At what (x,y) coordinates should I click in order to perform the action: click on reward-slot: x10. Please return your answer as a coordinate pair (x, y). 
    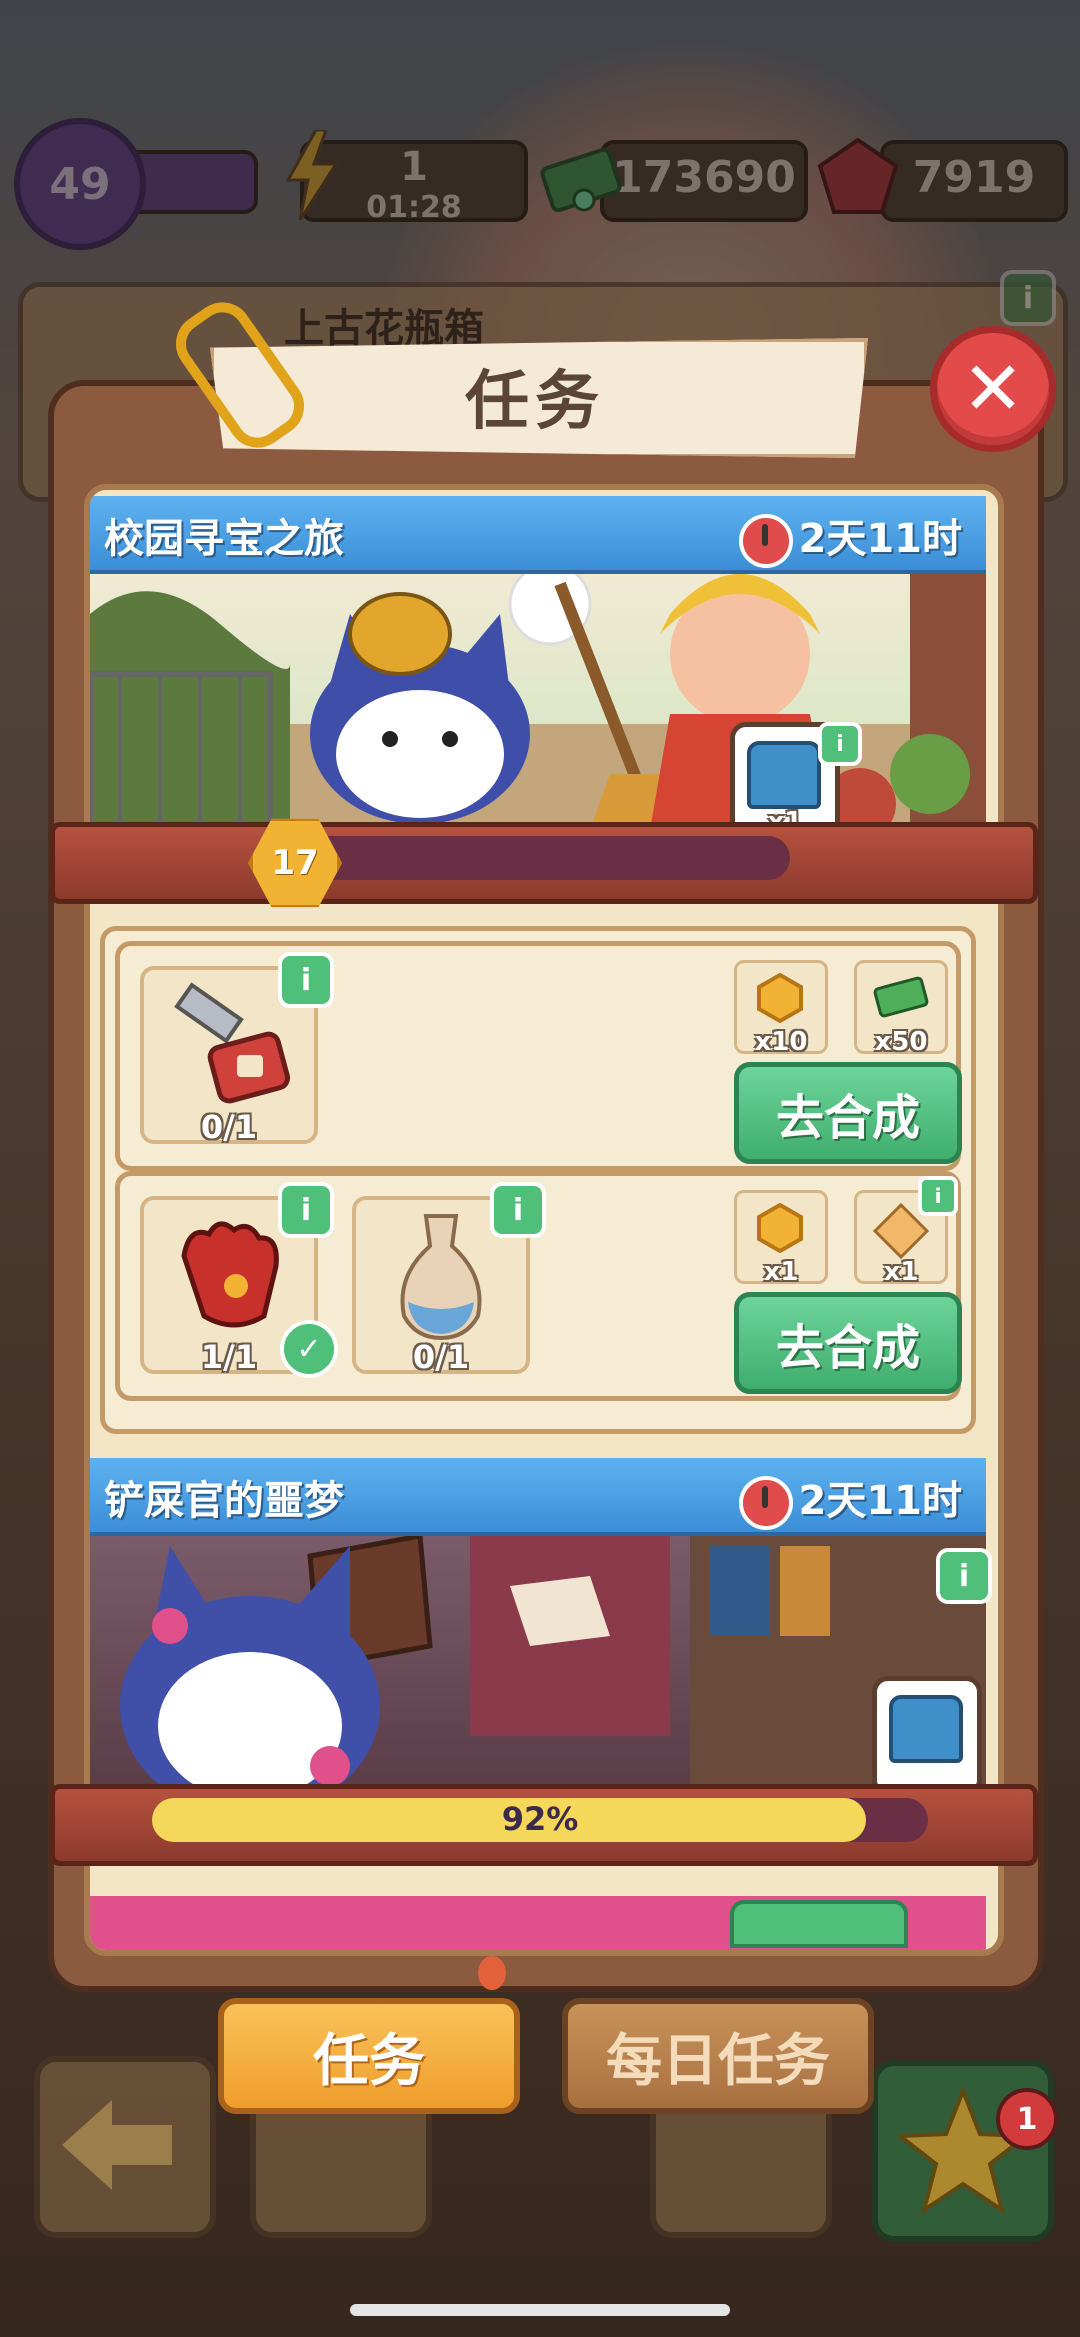
    Looking at the image, I should click on (781, 1008).